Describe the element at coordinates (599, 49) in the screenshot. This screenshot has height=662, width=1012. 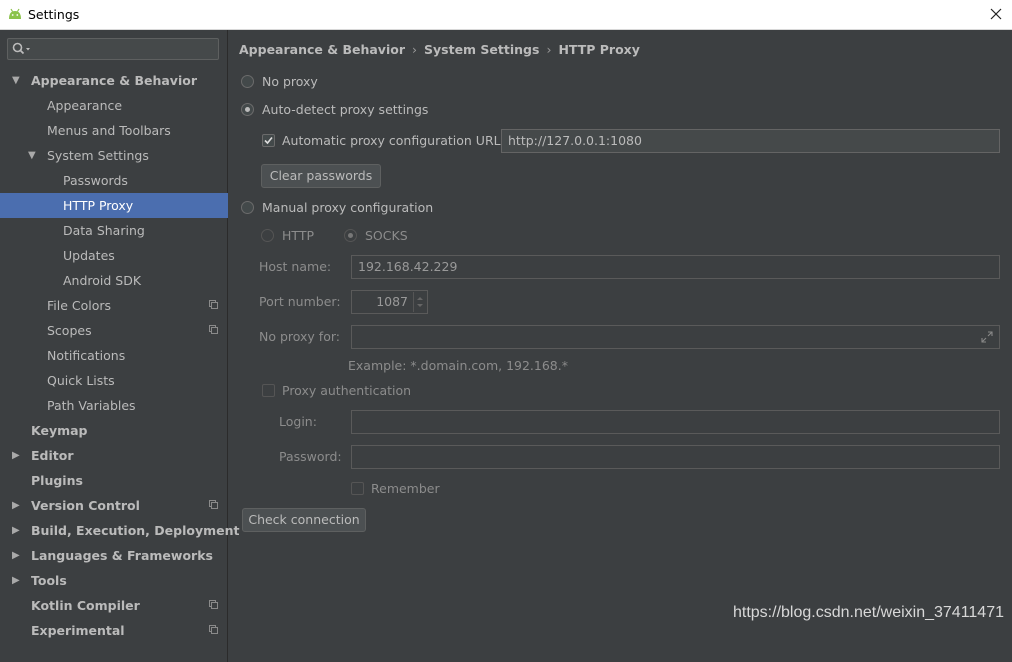
I see `breadcrumb-item: HTTP Proxy` at that location.